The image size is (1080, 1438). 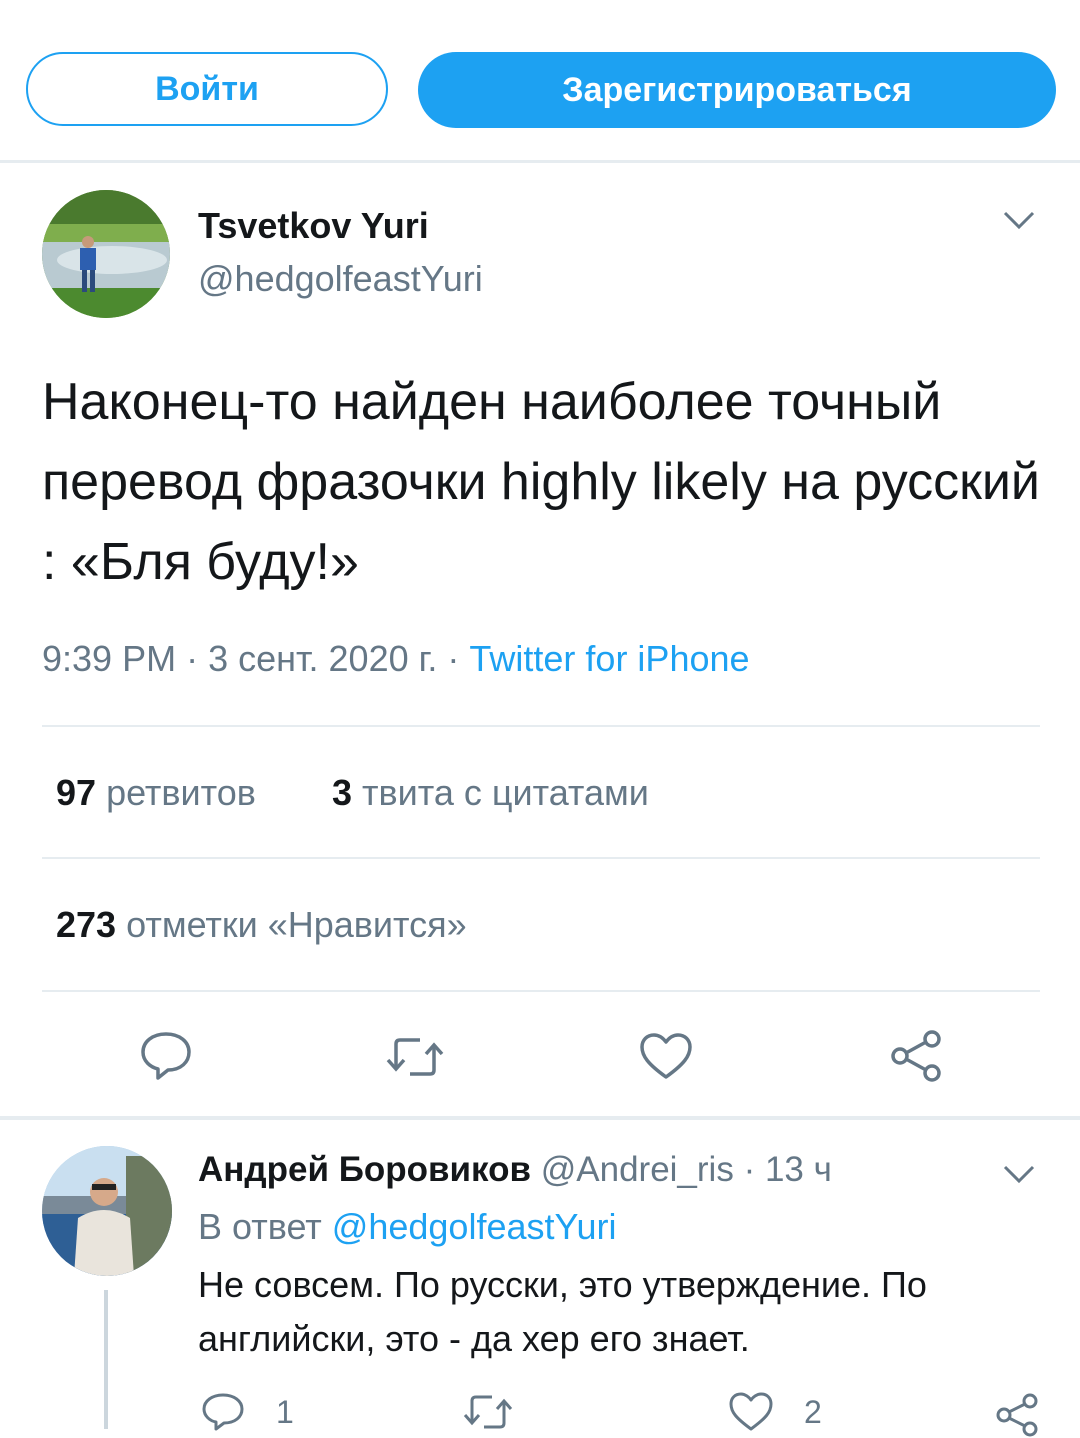 What do you see at coordinates (106, 1359) in the screenshot?
I see `thread-line` at bounding box center [106, 1359].